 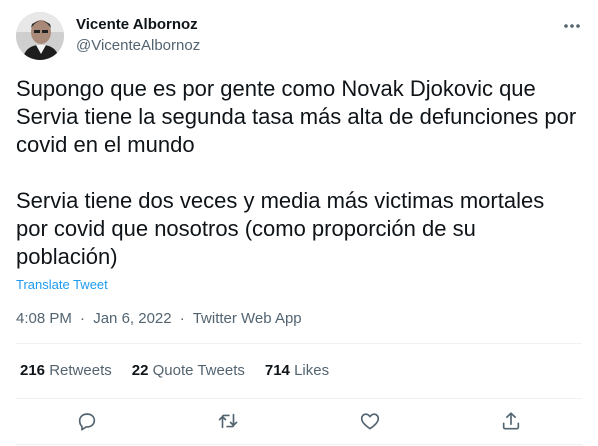 I want to click on more-dots-icon, so click(x=572, y=26).